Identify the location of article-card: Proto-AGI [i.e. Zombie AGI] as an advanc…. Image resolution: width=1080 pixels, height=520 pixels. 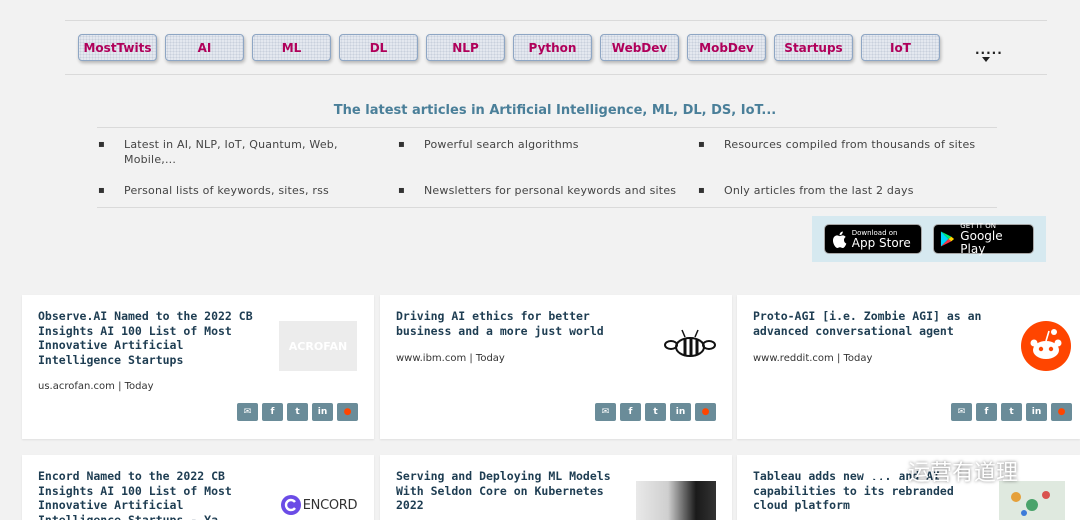
(908, 367).